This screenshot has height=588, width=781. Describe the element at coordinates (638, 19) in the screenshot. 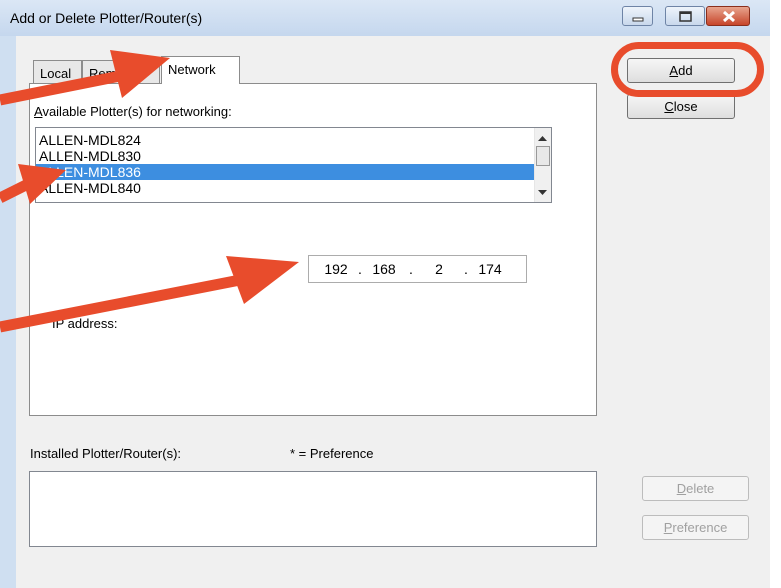

I see `minimize-icon` at that location.